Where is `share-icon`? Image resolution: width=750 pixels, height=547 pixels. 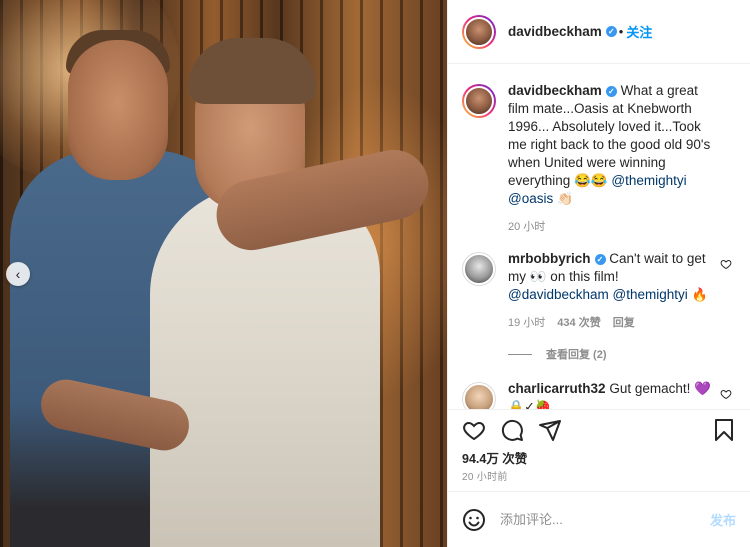
share-icon is located at coordinates (550, 430).